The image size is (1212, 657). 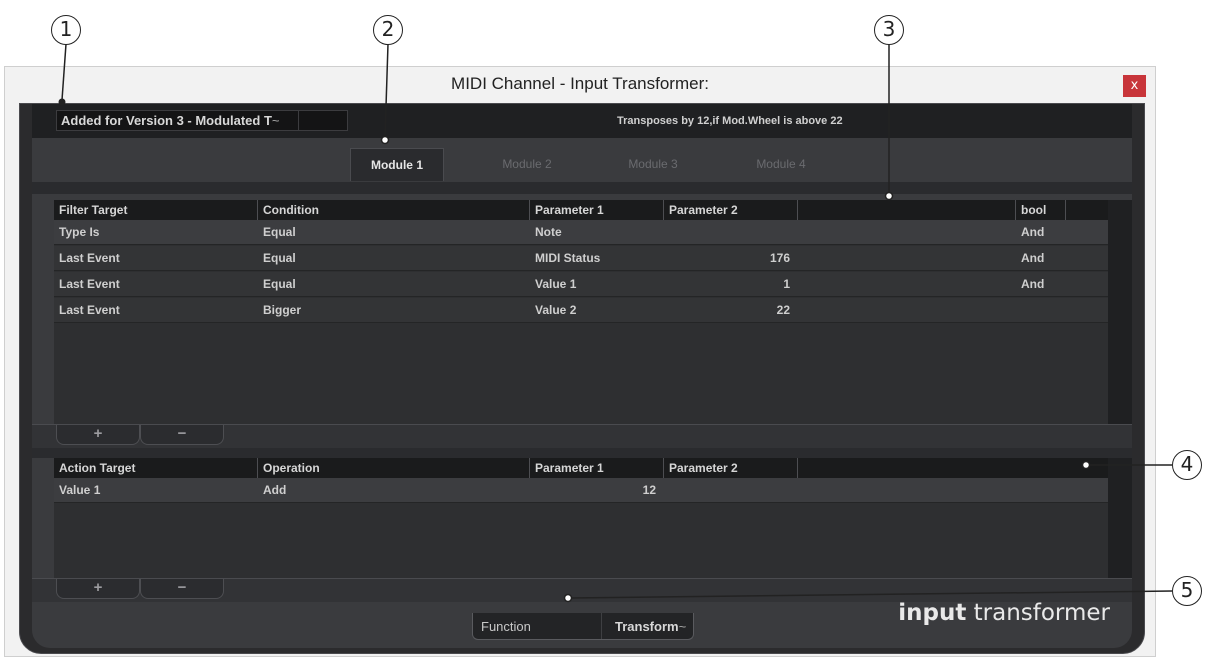 What do you see at coordinates (889, 30) in the screenshot?
I see `callout-3: 3` at bounding box center [889, 30].